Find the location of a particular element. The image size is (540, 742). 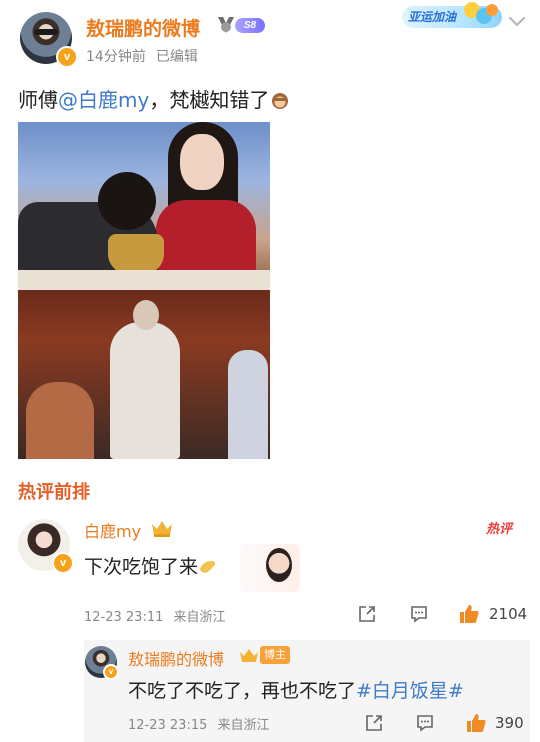

monkey-emoji-icon is located at coordinates (280, 101).